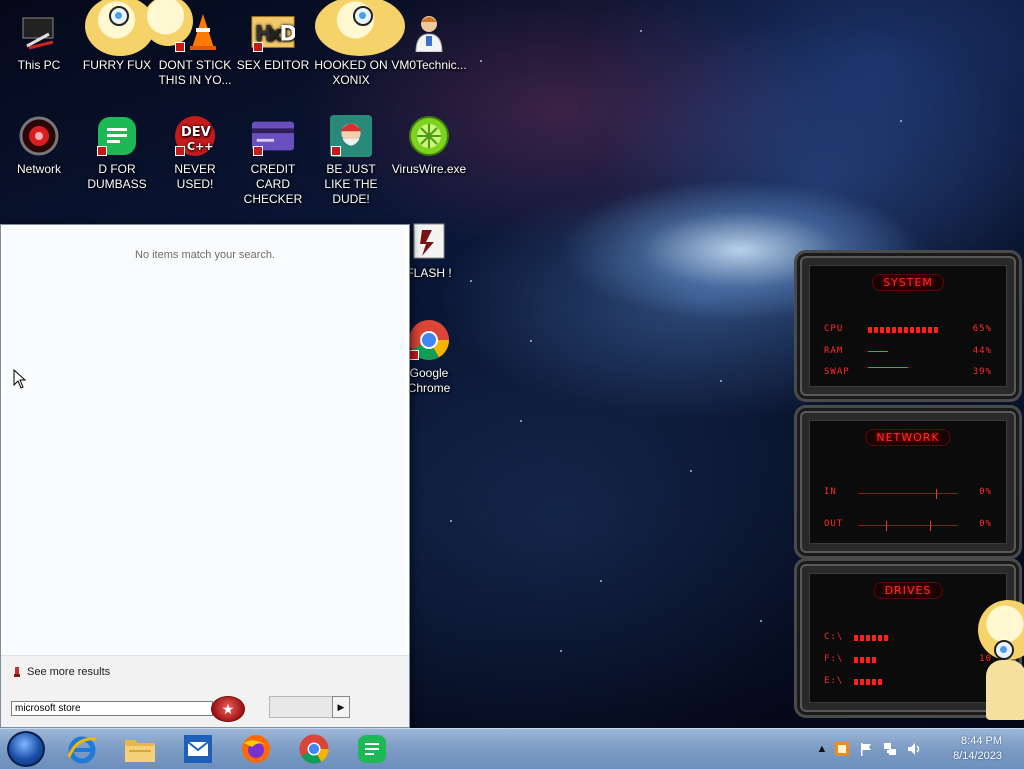  Describe the element at coordinates (834, 524) in the screenshot. I see `gadget-row-label: OUT` at that location.